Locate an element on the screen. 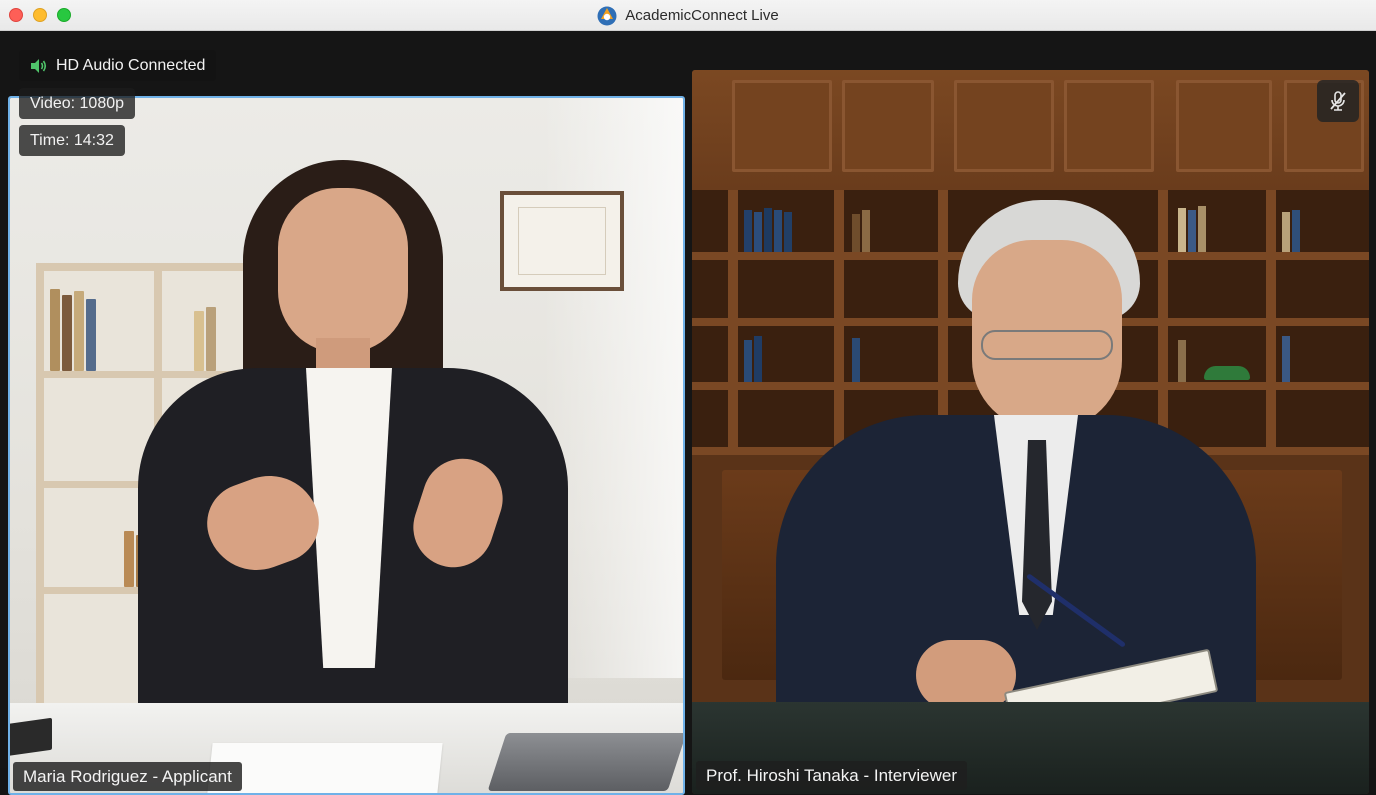  microphone-muted-button is located at coordinates (1338, 101).